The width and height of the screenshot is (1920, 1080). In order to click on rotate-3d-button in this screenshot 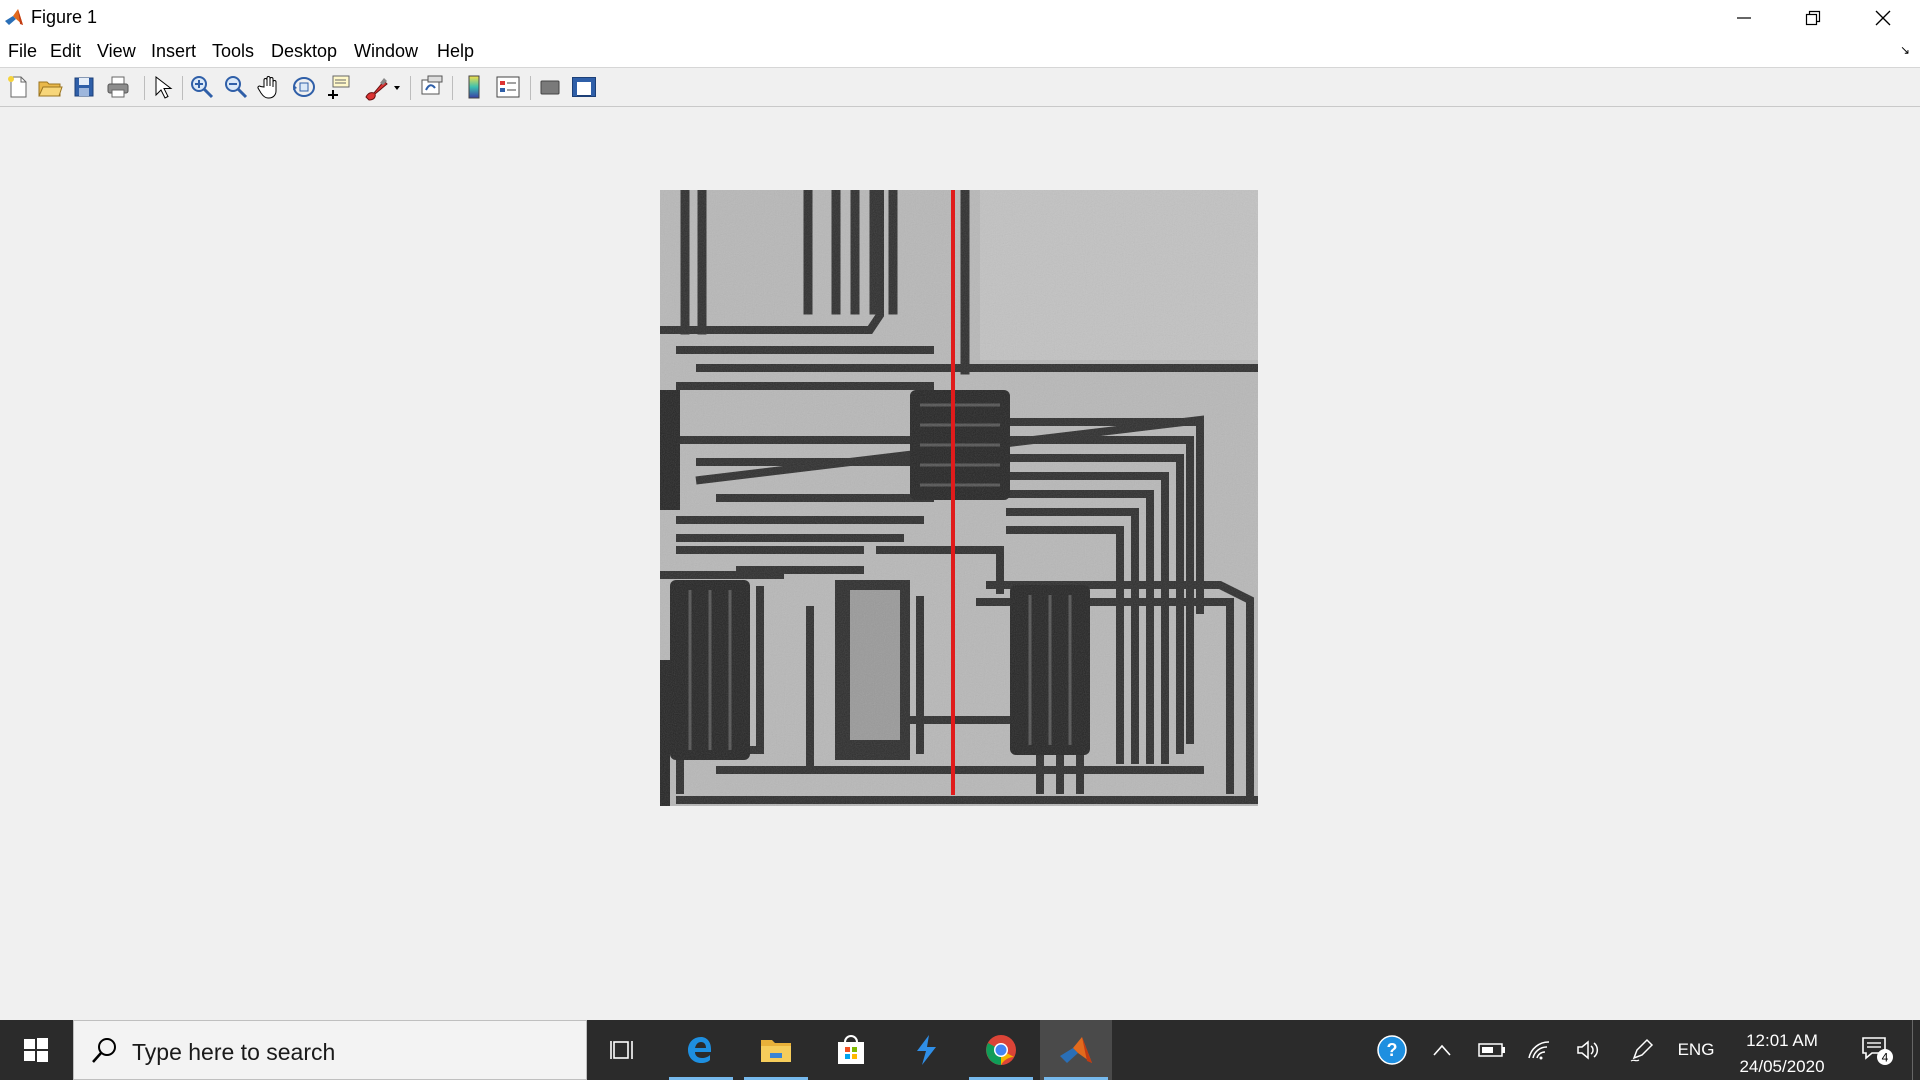, I will do `click(304, 87)`.